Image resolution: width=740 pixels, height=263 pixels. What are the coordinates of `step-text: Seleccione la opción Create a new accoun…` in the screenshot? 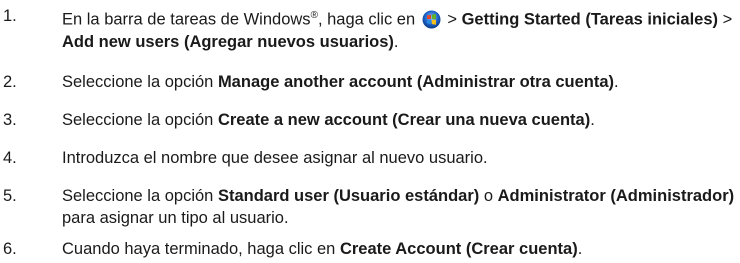 It's located at (328, 120).